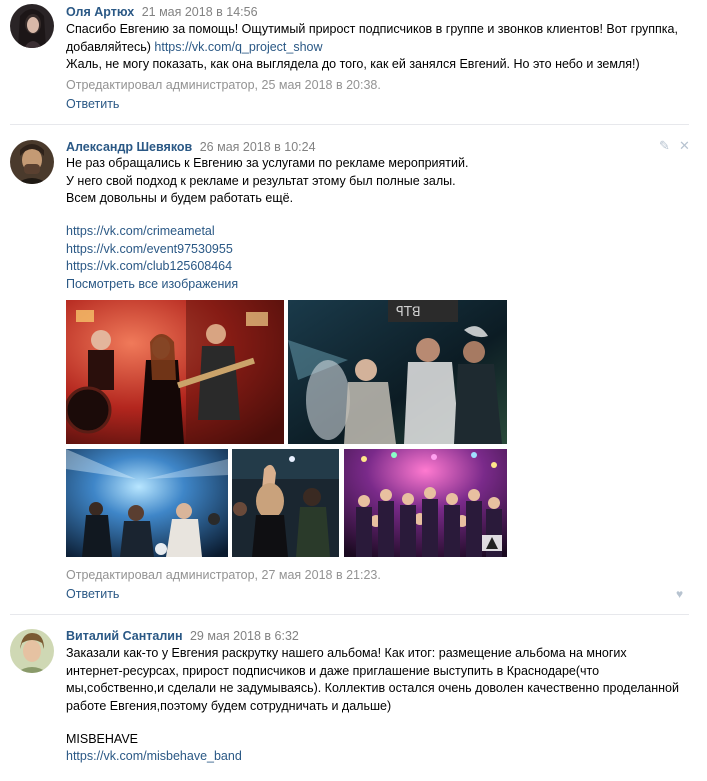 This screenshot has height=781, width=707. Describe the element at coordinates (180, 198) in the screenshot. I see `comment-text-line: Всем довольны и будем работать ещё.` at that location.